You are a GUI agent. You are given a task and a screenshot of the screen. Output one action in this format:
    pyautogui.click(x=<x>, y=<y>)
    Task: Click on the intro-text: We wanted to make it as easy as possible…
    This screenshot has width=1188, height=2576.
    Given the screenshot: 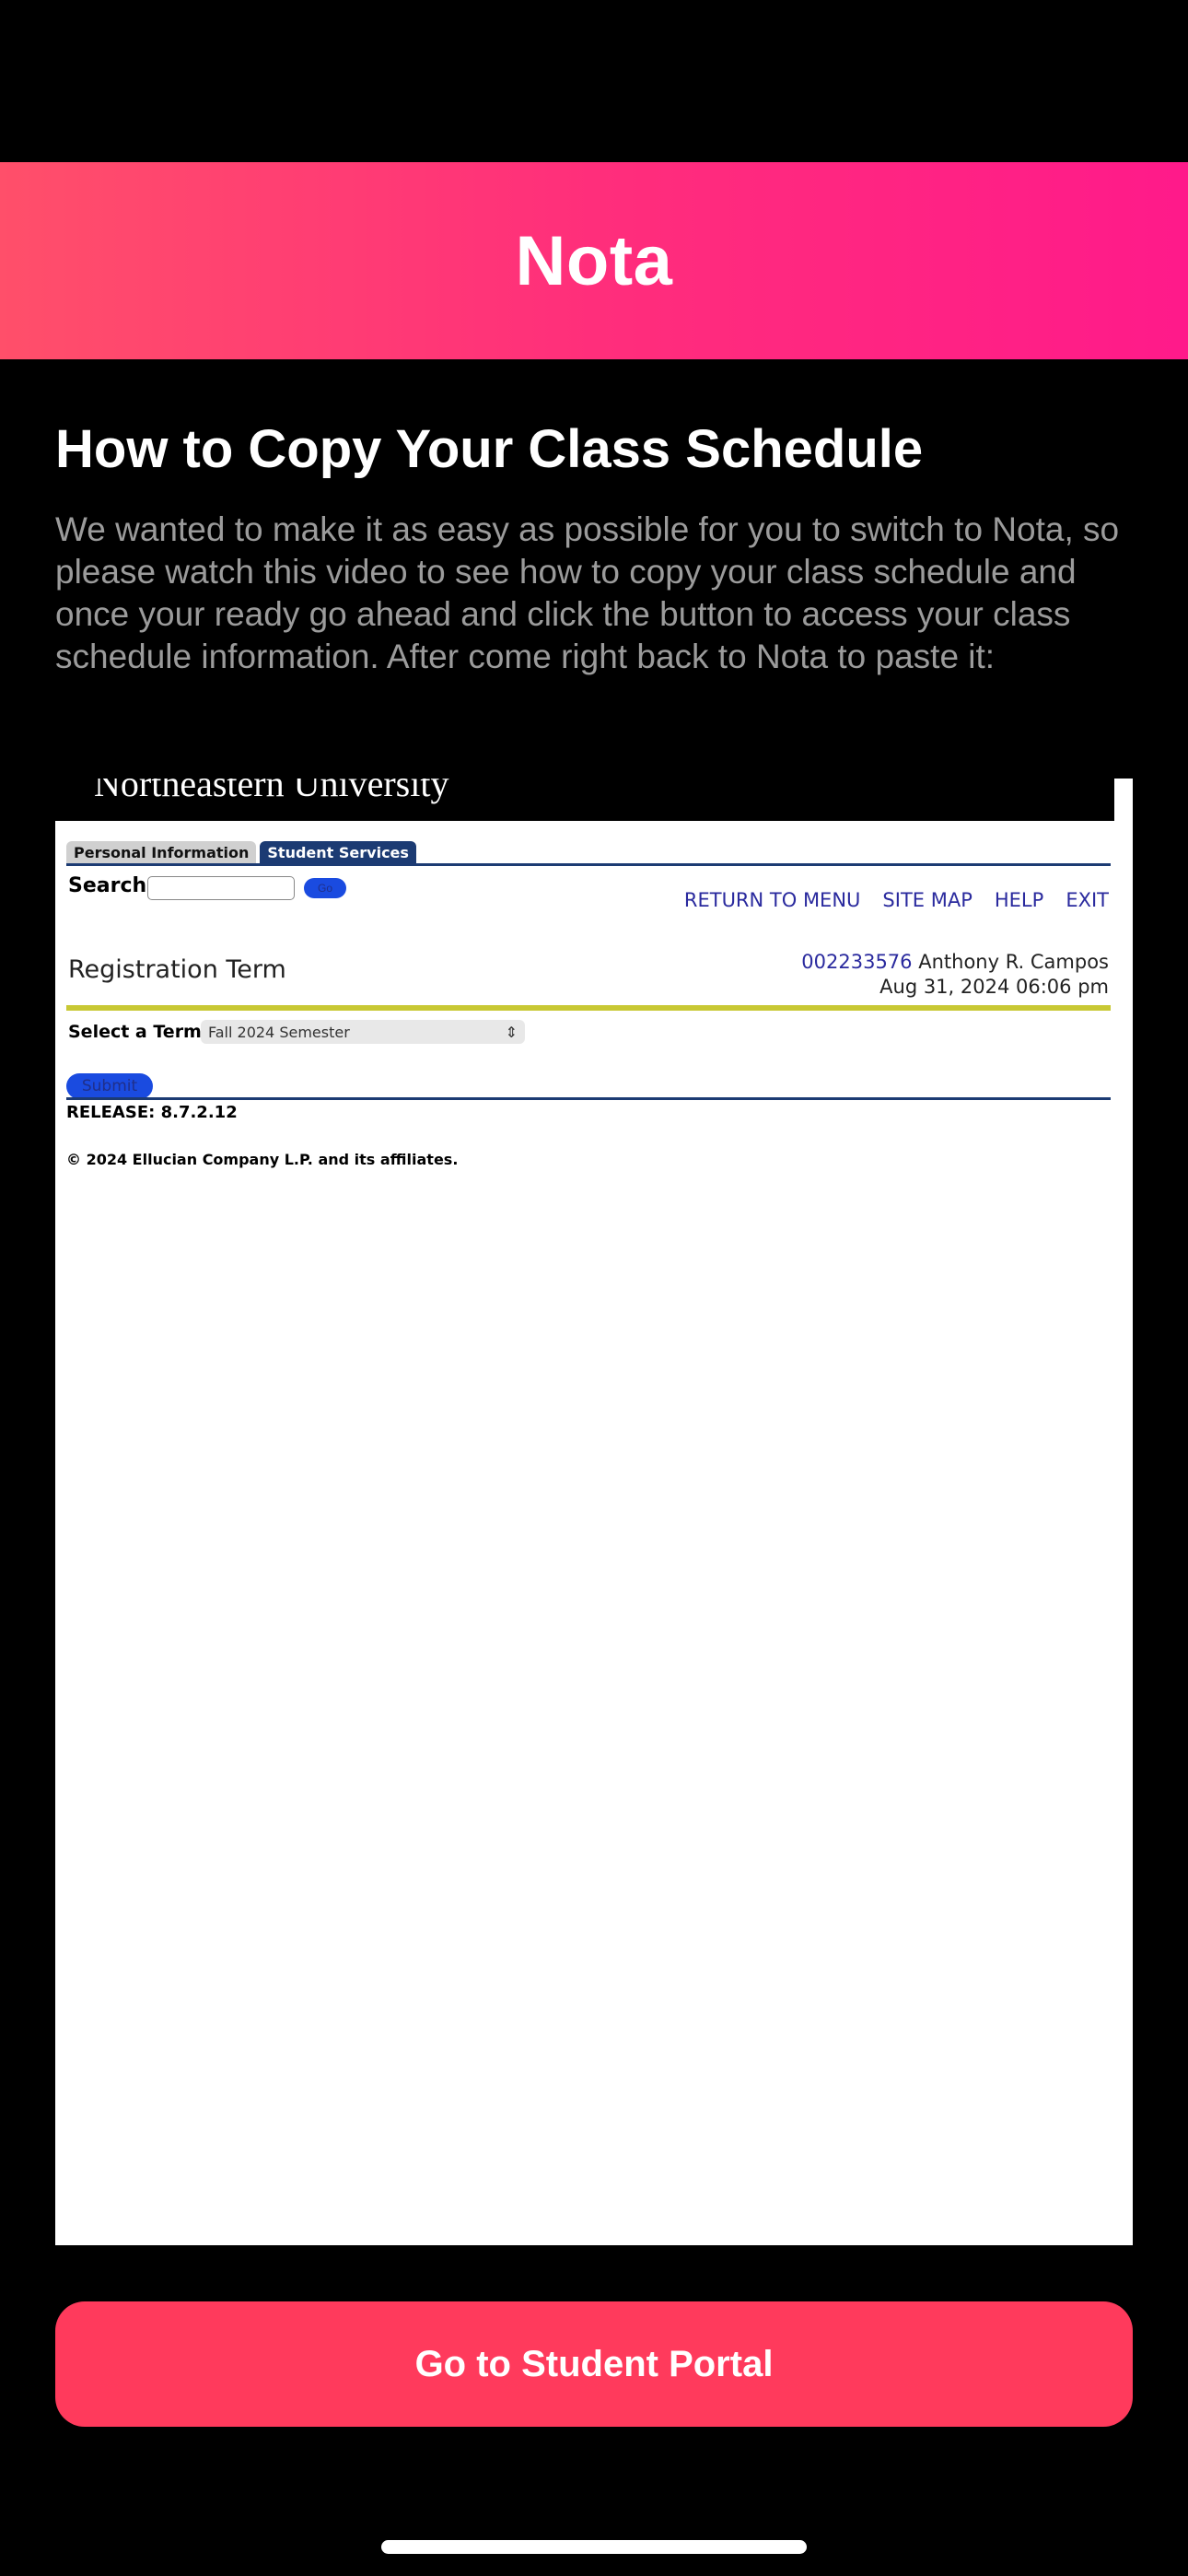 What is the action you would take?
    pyautogui.click(x=587, y=592)
    